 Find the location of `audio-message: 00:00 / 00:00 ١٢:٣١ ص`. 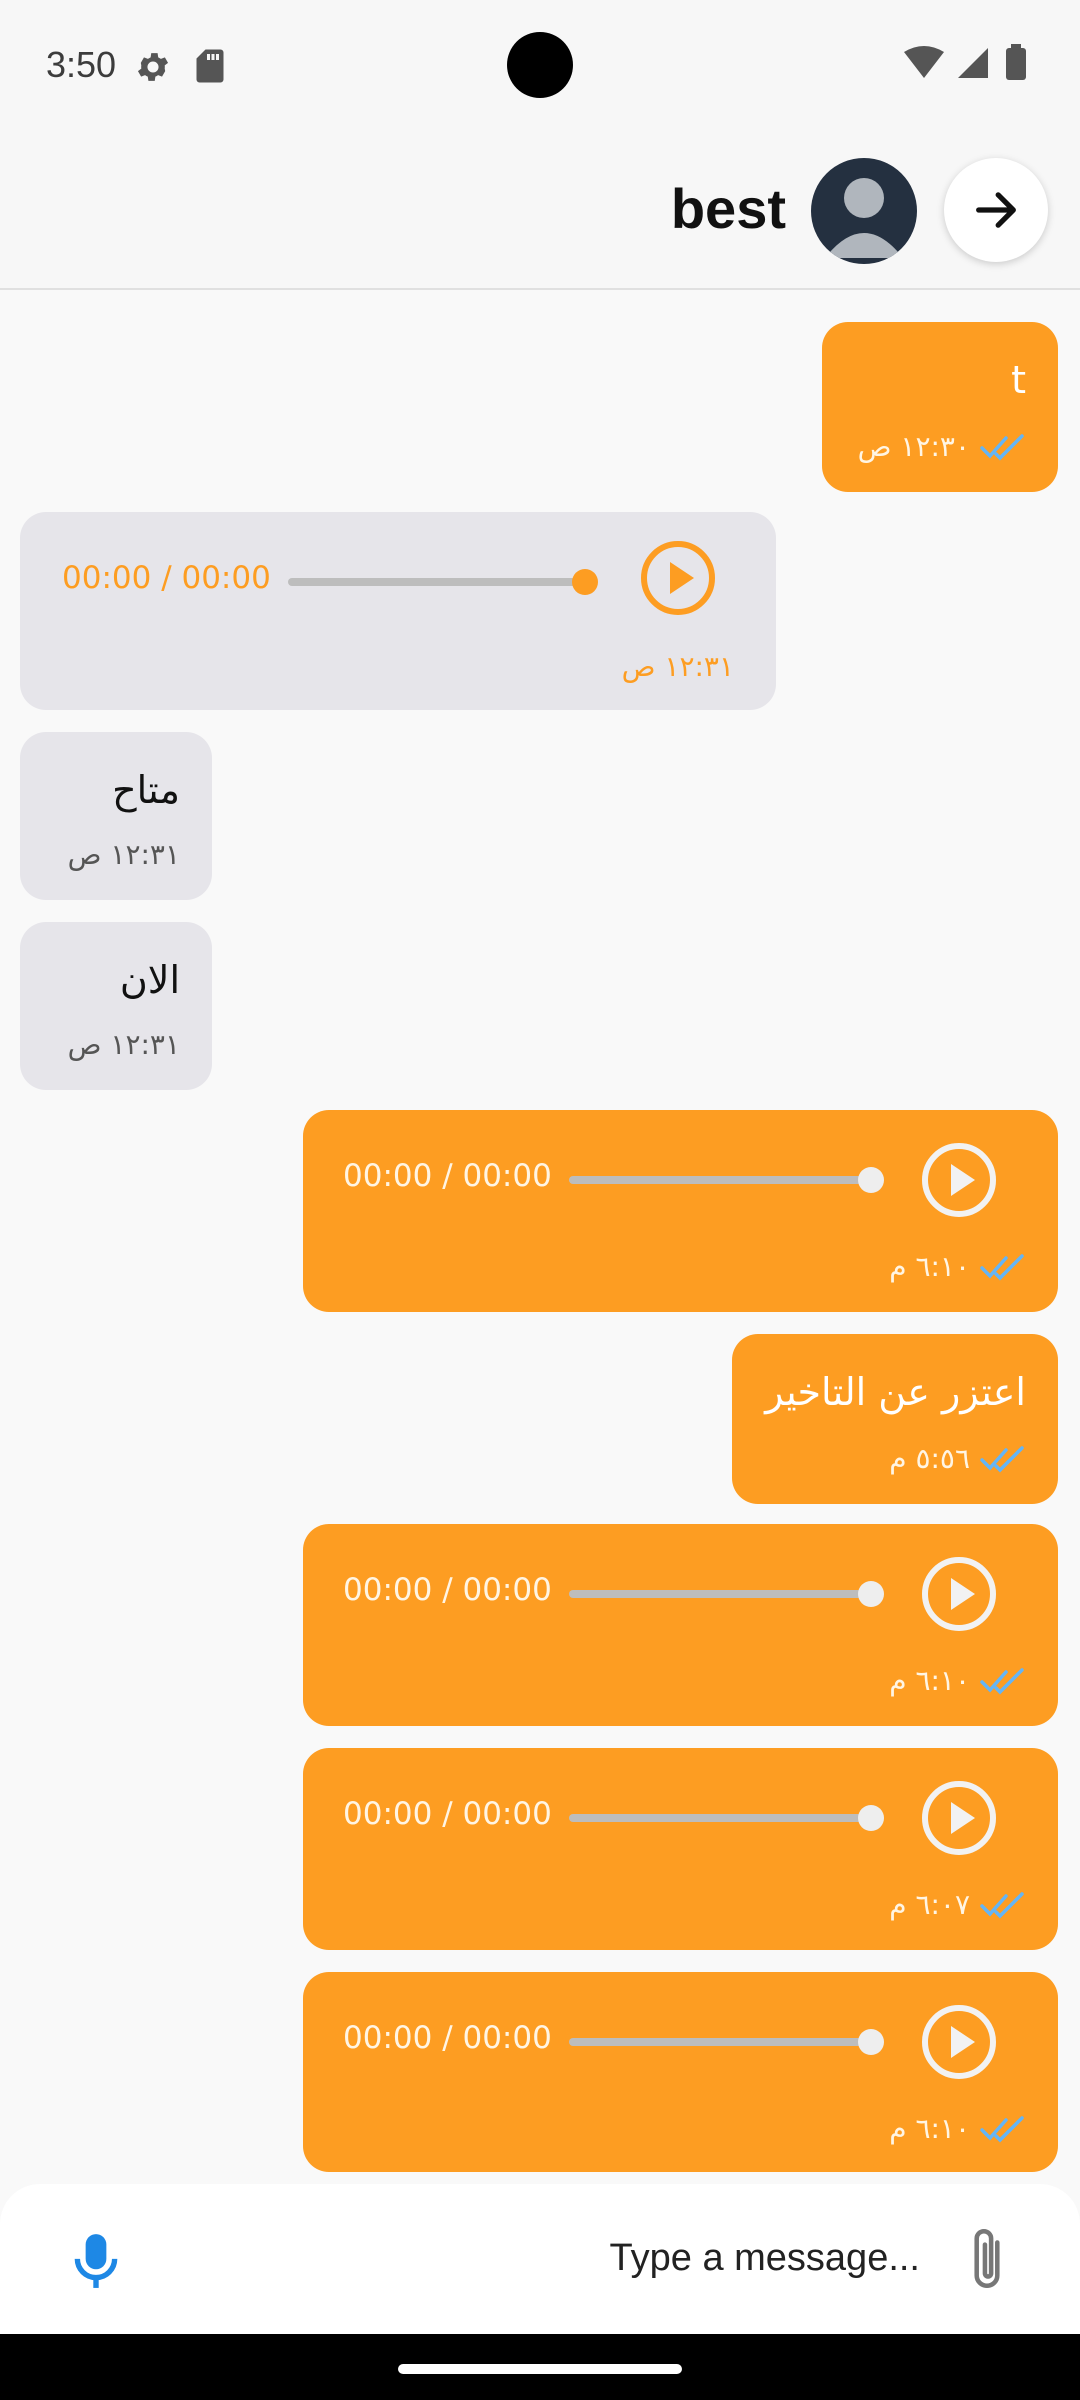

audio-message: 00:00 / 00:00 ١٢:٣١ ص is located at coordinates (398, 611).